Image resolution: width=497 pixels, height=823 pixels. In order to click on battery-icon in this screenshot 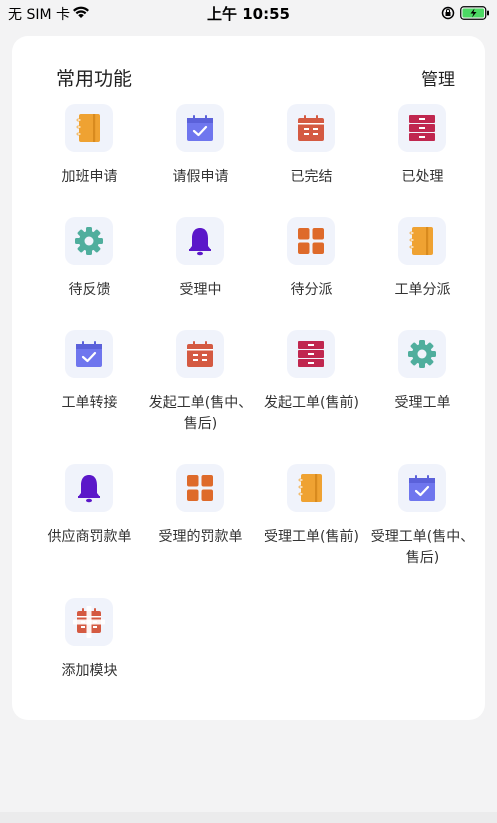, I will do `click(475, 14)`.